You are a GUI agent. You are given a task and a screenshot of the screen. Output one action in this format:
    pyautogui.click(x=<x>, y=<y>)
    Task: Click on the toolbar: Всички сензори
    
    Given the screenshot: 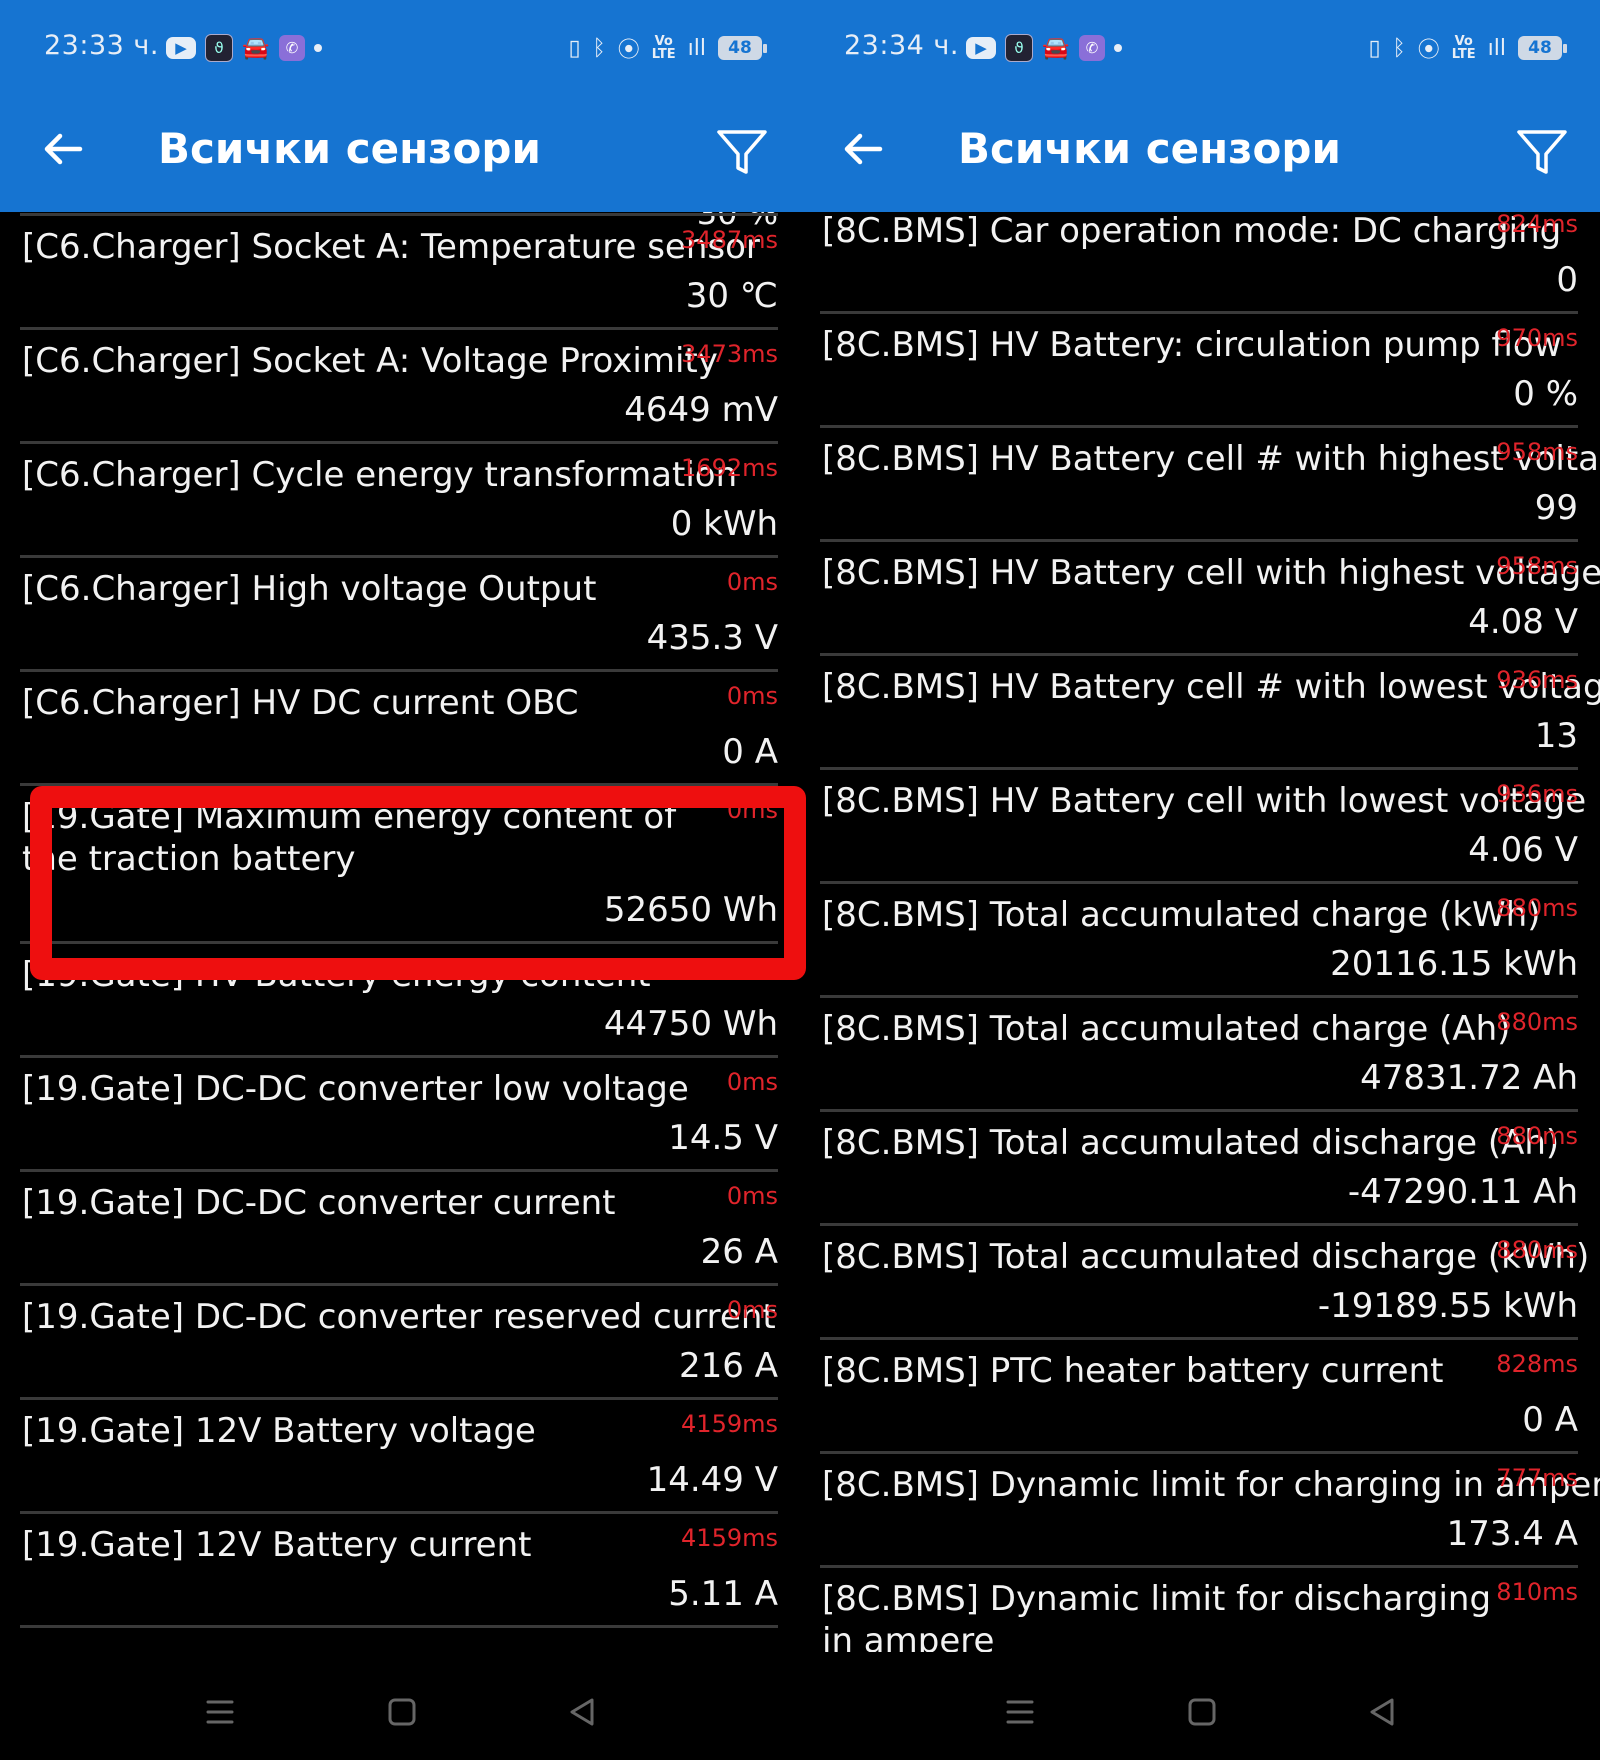 What is the action you would take?
    pyautogui.click(x=400, y=155)
    